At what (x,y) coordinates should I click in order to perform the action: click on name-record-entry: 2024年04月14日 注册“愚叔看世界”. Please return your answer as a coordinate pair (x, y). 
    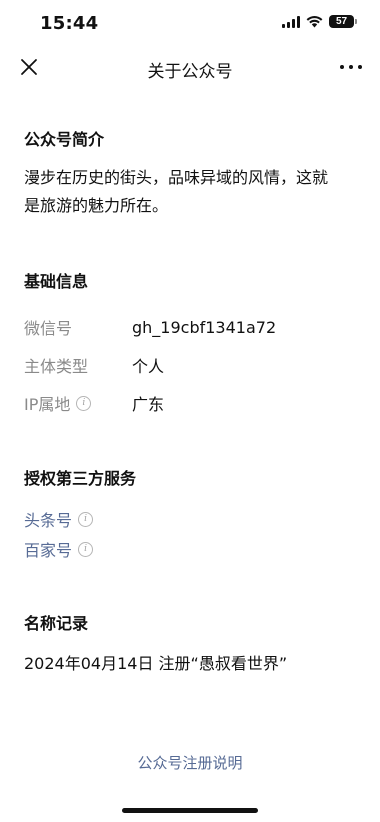
    Looking at the image, I should click on (156, 663).